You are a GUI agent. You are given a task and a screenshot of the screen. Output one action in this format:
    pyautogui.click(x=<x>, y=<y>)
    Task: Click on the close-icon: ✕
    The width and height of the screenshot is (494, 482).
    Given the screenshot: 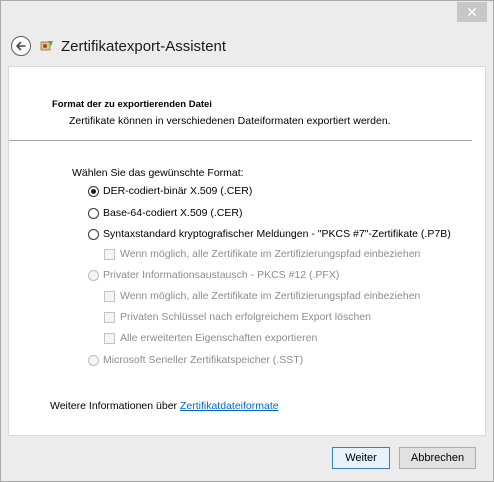 What is the action you would take?
    pyautogui.click(x=472, y=12)
    